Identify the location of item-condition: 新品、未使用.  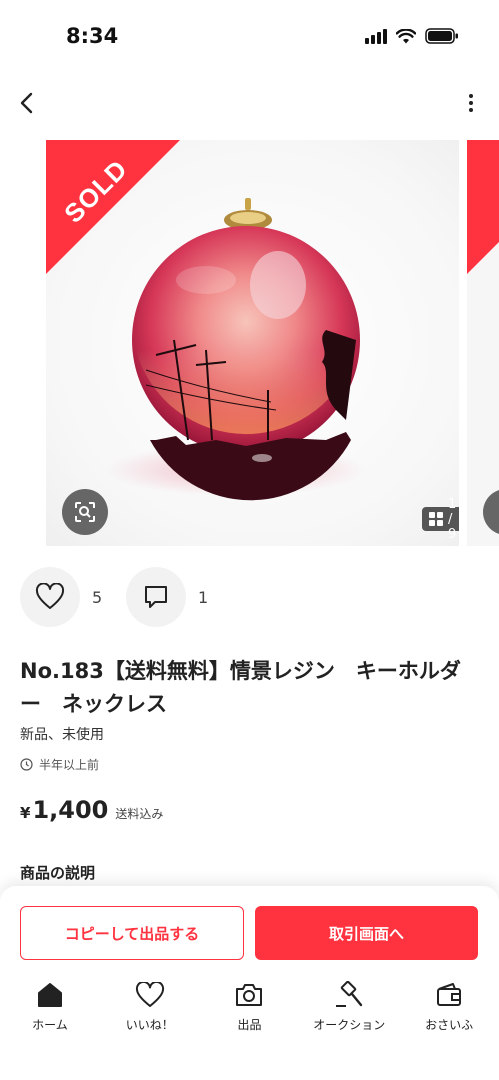
(62, 735).